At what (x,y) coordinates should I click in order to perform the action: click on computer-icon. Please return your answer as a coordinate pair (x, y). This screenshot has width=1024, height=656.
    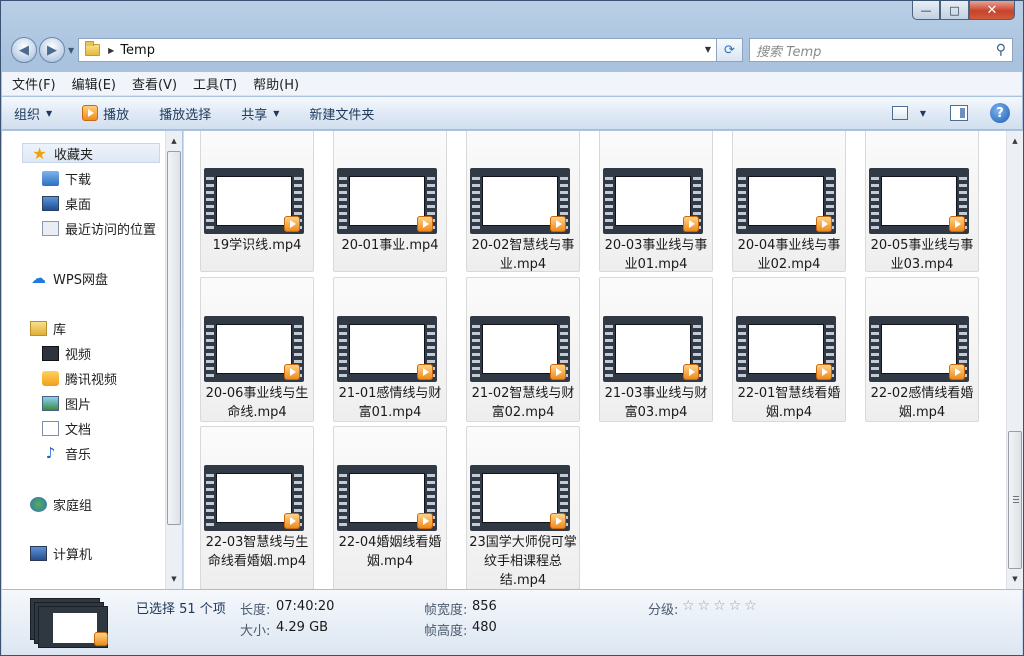
    Looking at the image, I should click on (38, 553).